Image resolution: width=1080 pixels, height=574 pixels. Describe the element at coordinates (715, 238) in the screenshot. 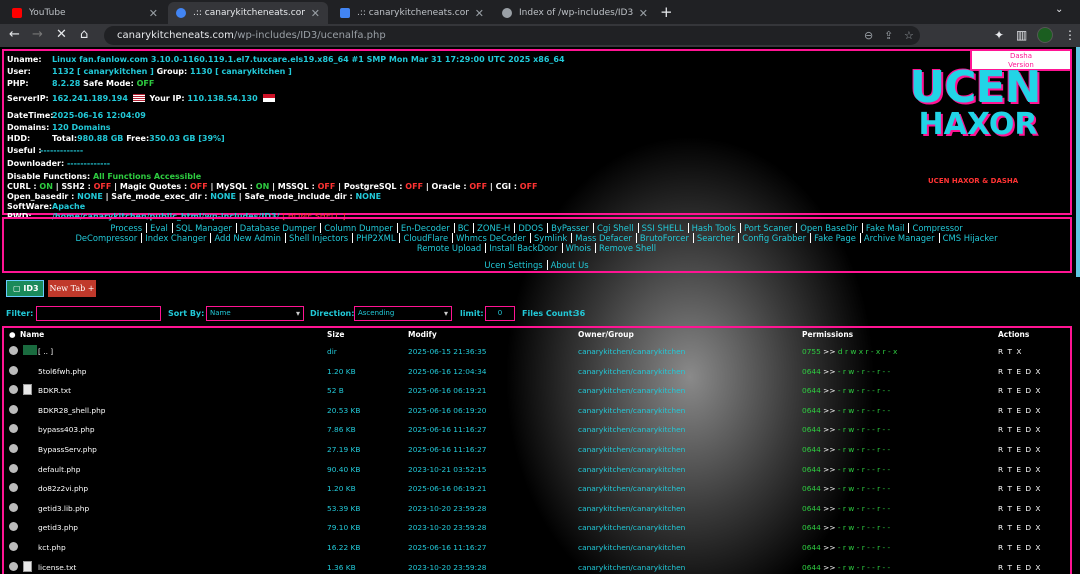

I see `menu-item-searcher: Searcher` at that location.